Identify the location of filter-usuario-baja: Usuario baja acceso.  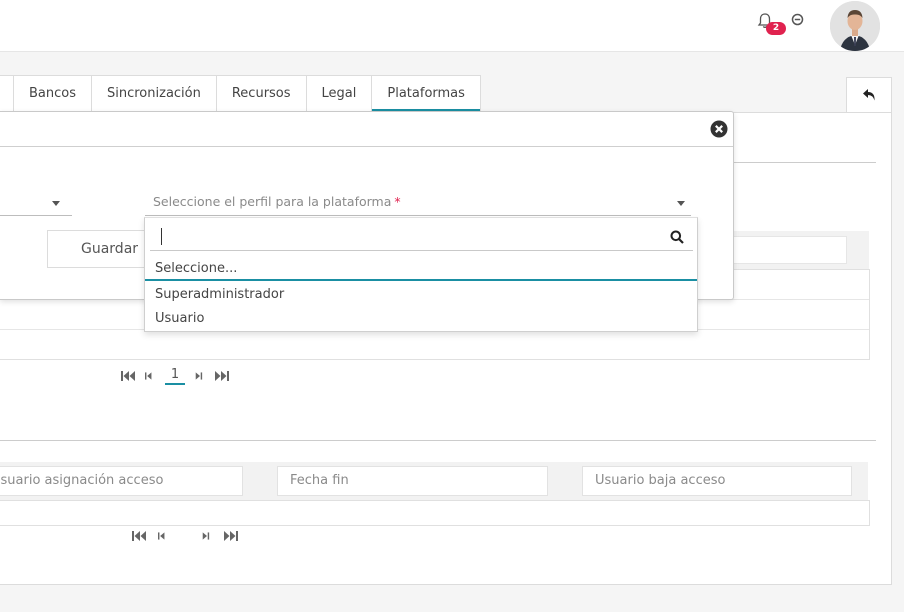
(717, 481).